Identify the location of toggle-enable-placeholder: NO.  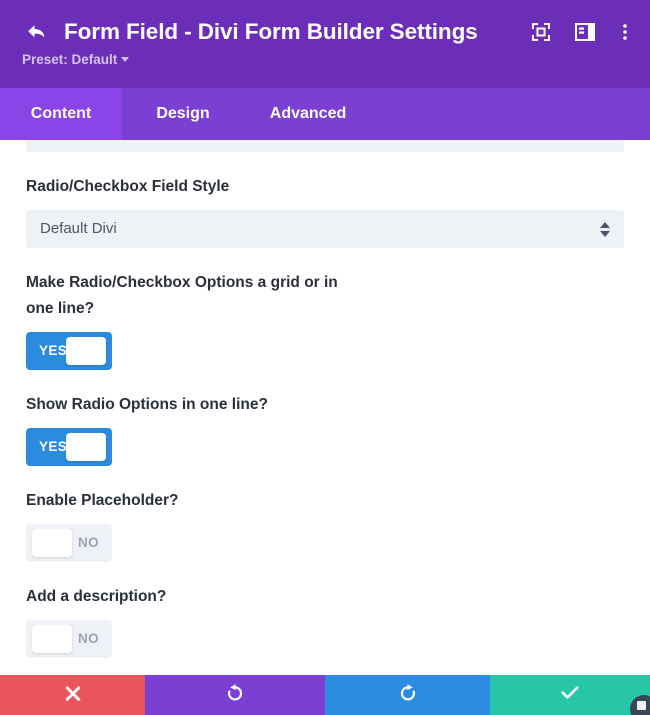
(69, 543).